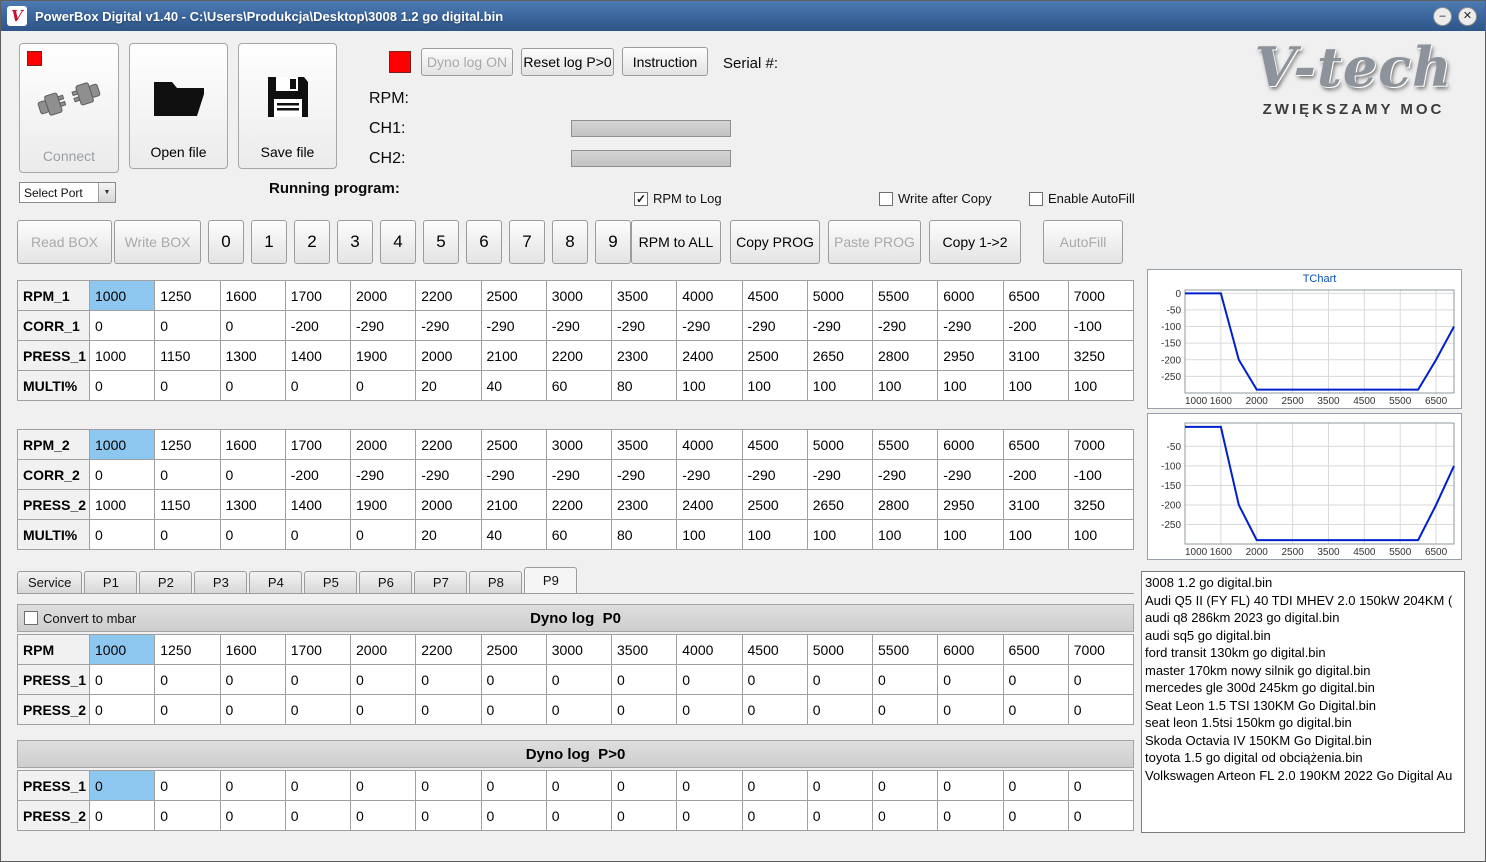  I want to click on file-list-item: audi q8 286km 2023 go digital.bin, so click(1303, 618).